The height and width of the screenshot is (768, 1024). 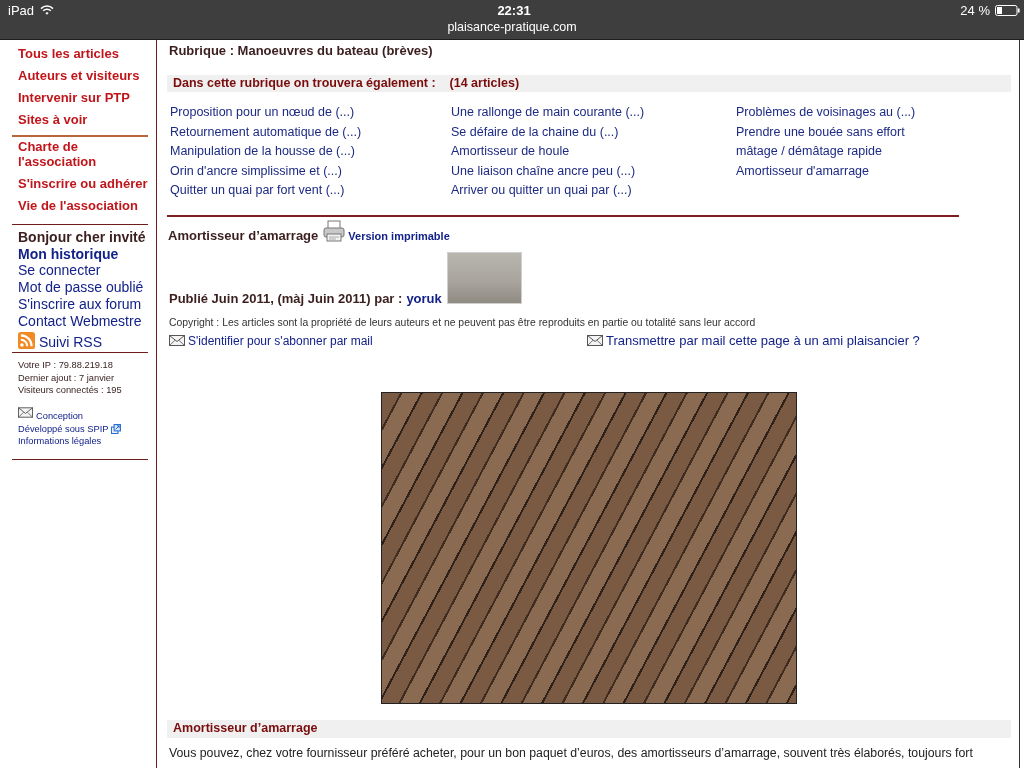 What do you see at coordinates (462, 322) in the screenshot?
I see `copyright-text: Copyright : Les articles sont la propriété de leurs auteurs et ne peuvent pas être reproduits en partie ou totalité sans leur accord` at bounding box center [462, 322].